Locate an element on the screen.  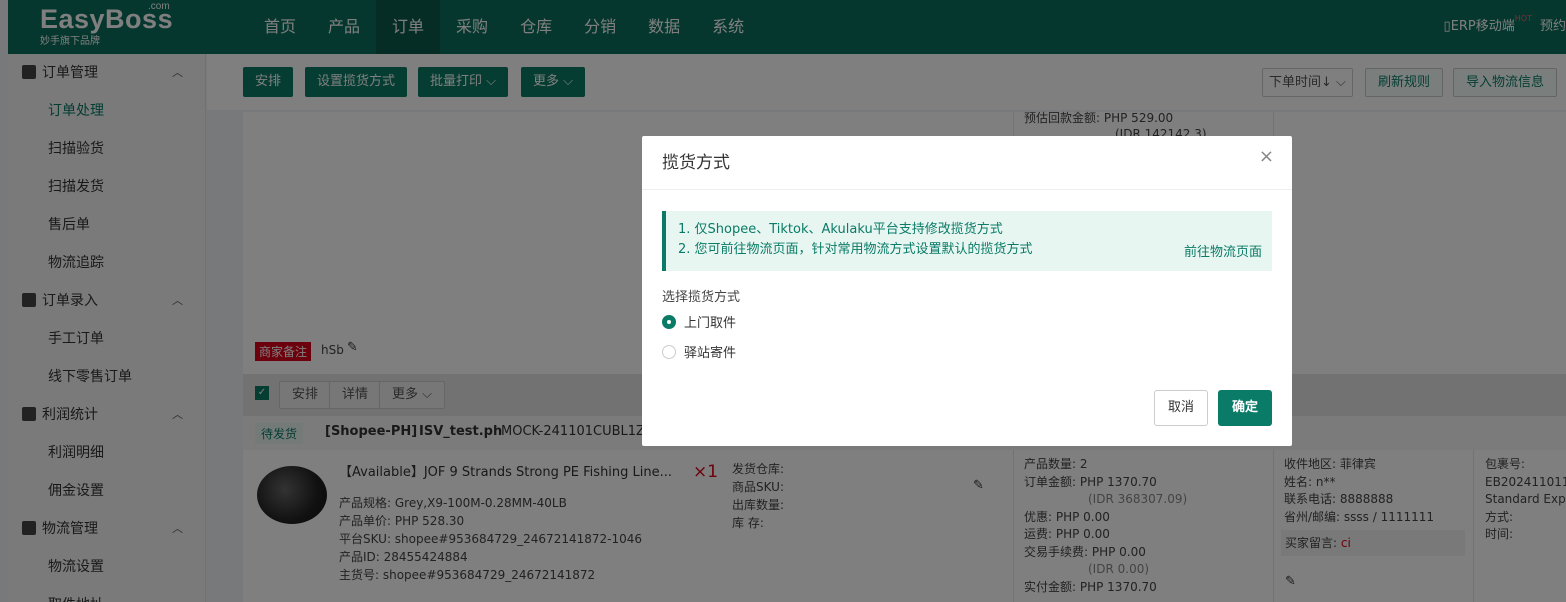
radio-station-dropoff: 驿站寄件 is located at coordinates (699, 351).